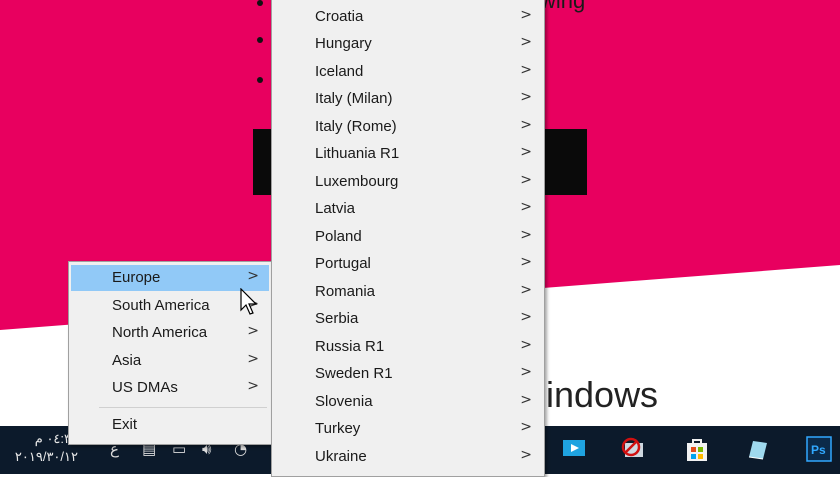  Describe the element at coordinates (633, 449) in the screenshot. I see `blocked-app-icon` at that location.